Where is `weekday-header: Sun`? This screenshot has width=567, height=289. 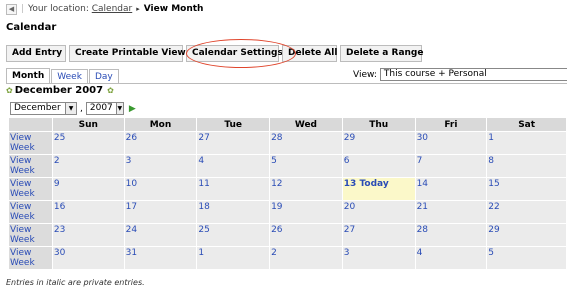
weekday-header: Sun is located at coordinates (88, 124).